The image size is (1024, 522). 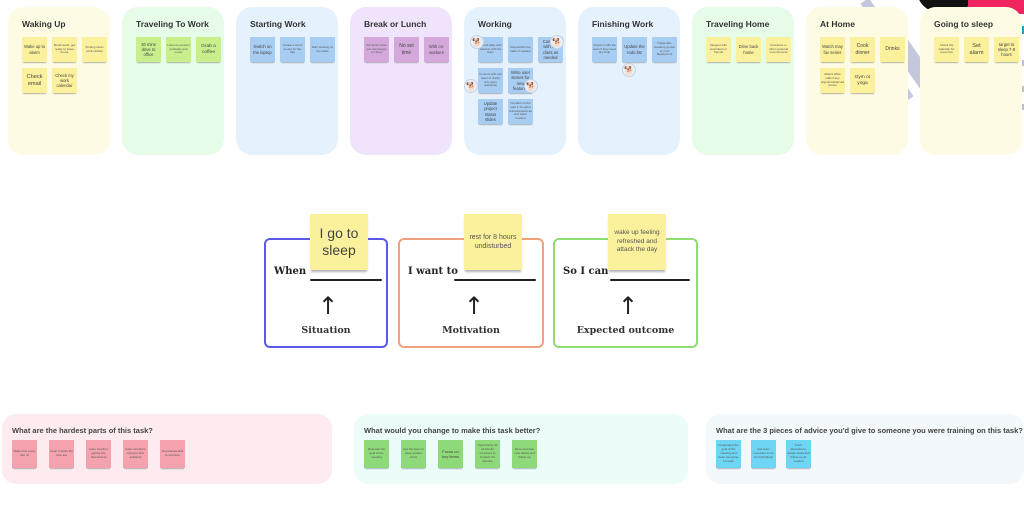 What do you see at coordinates (862, 49) in the screenshot?
I see `sticky-note: Cook dinner` at bounding box center [862, 49].